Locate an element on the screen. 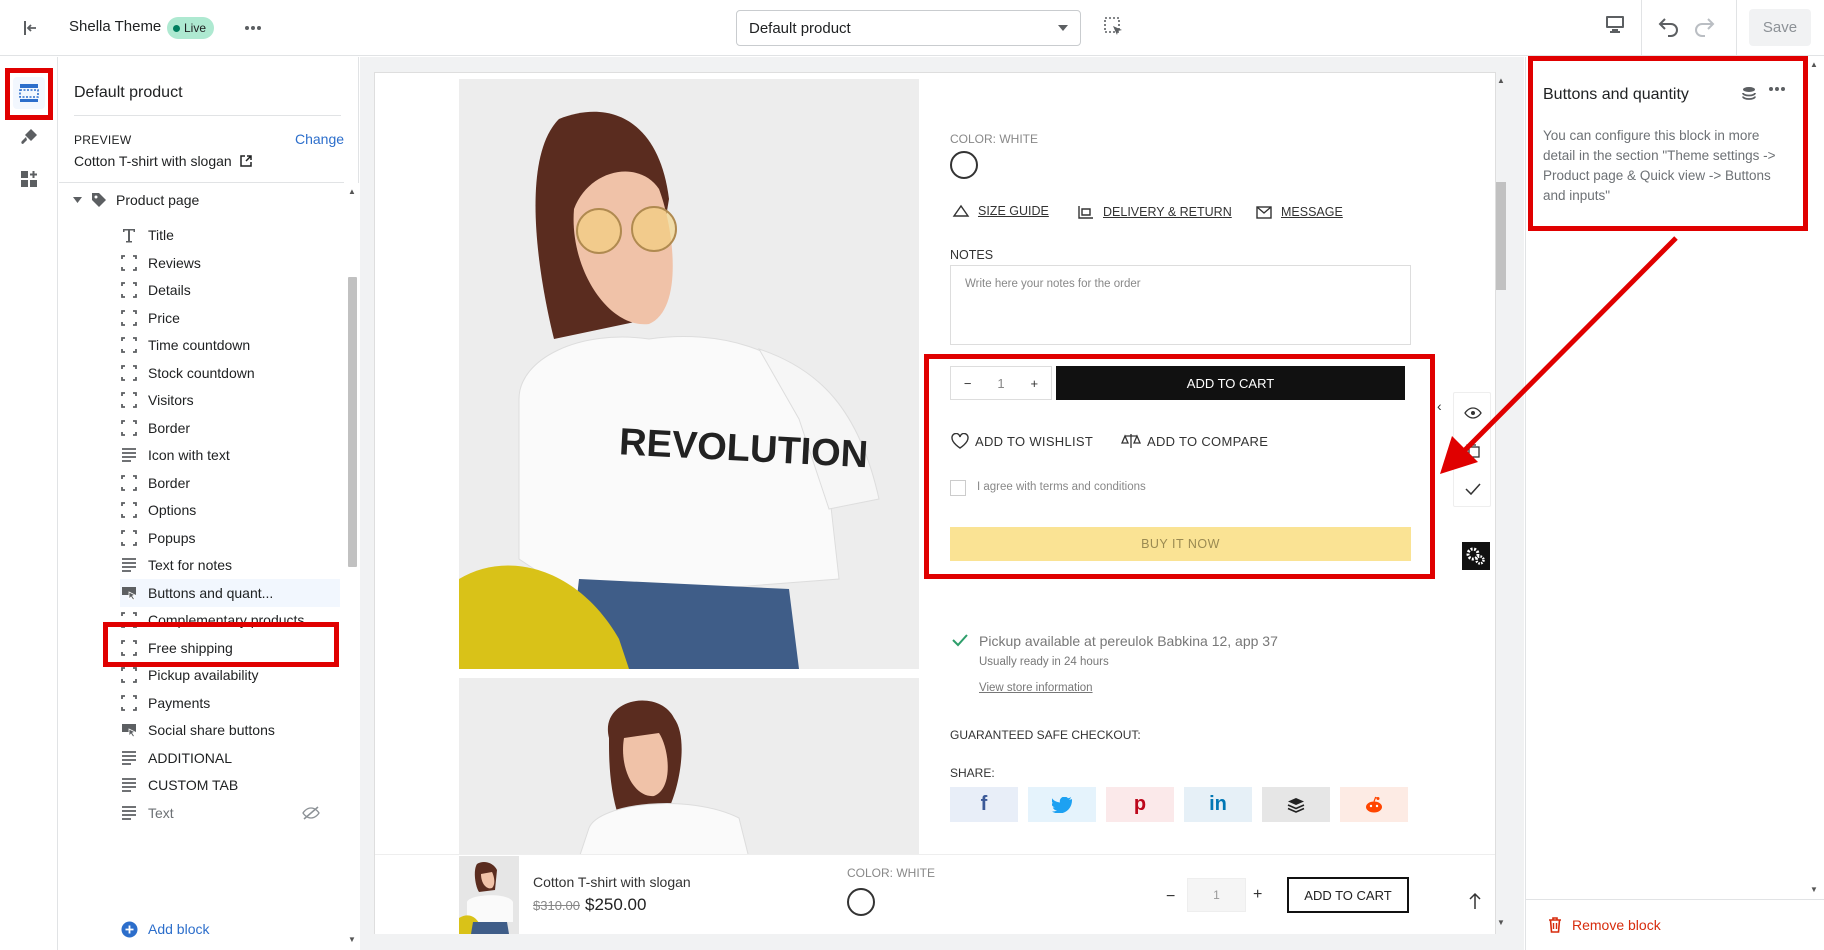 This screenshot has height=950, width=1824. tree-item: Details is located at coordinates (230, 290).